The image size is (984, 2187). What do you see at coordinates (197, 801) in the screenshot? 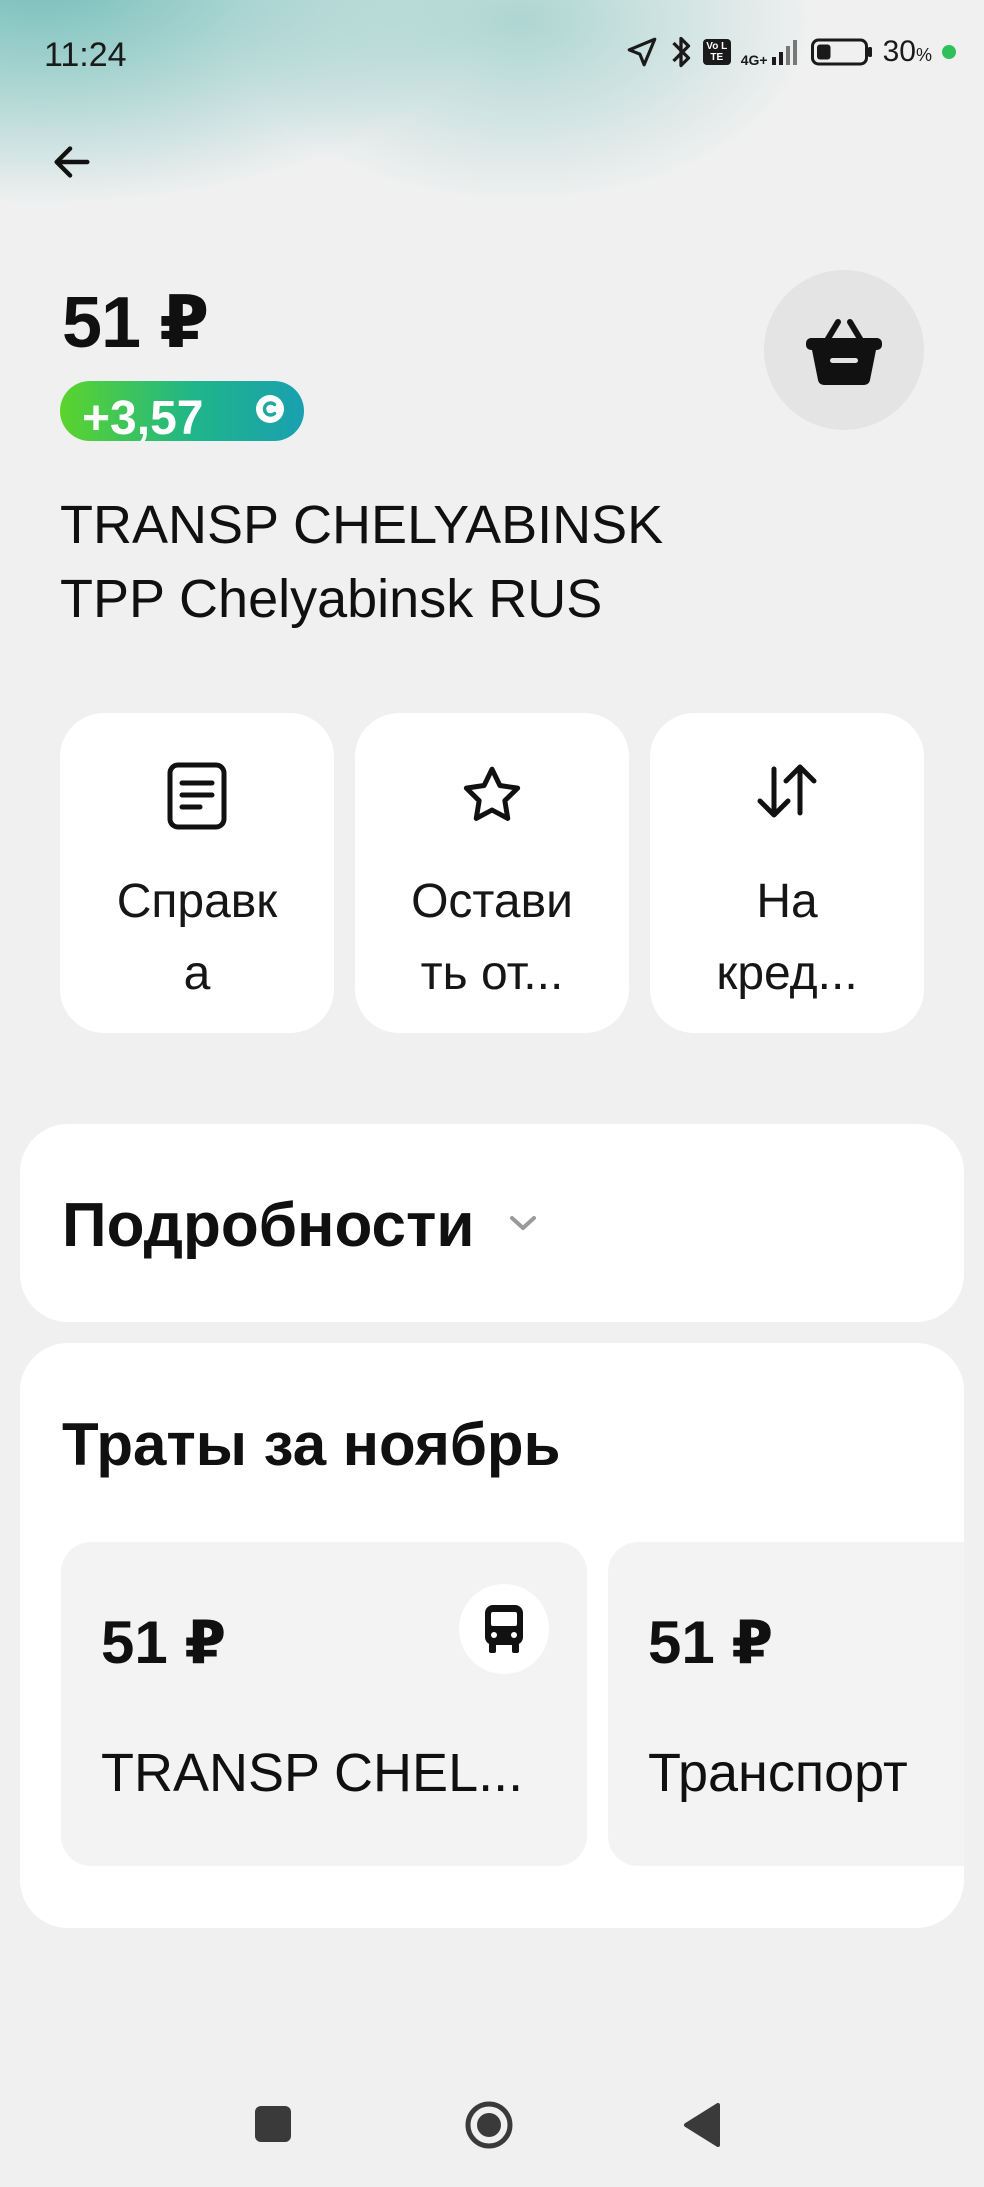
I see `document-icon` at bounding box center [197, 801].